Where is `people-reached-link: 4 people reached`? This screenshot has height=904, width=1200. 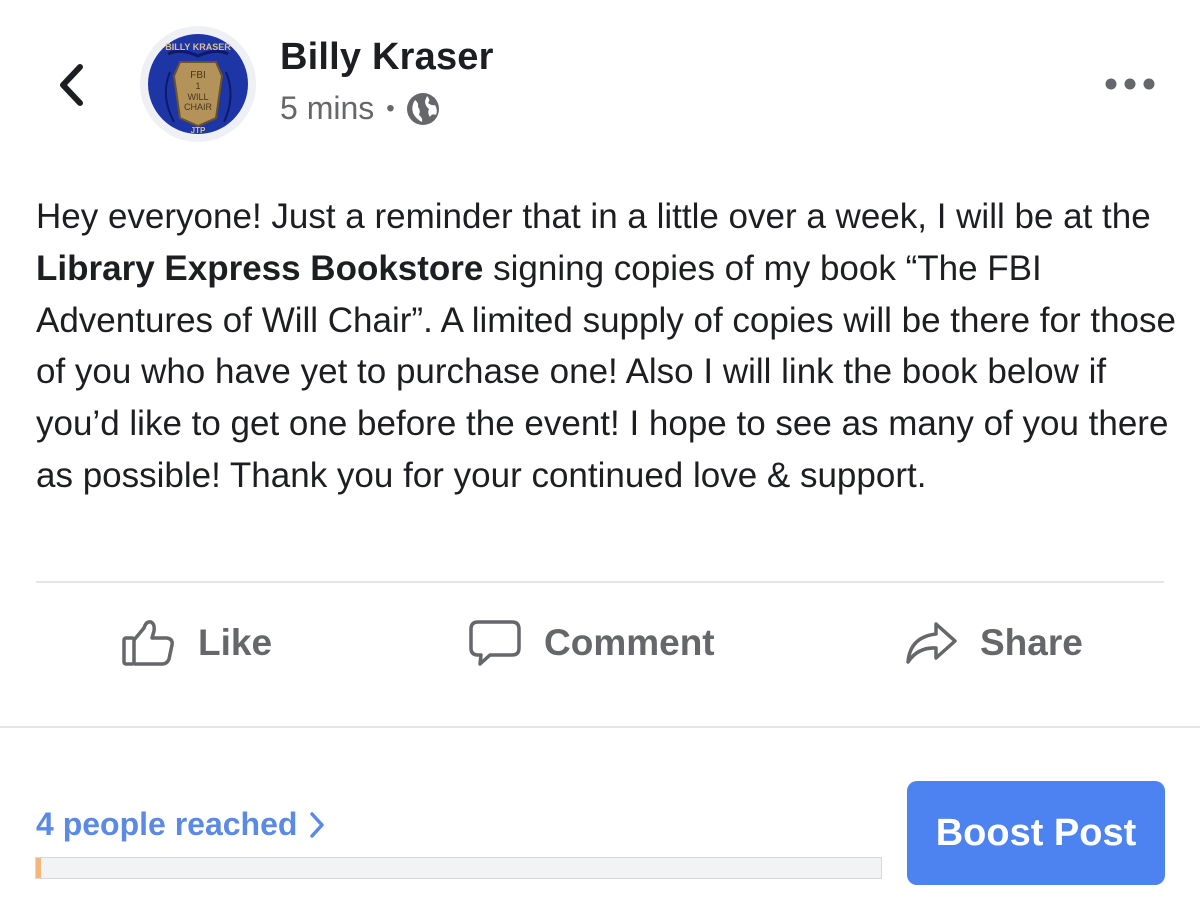 people-reached-link: 4 people reached is located at coordinates (180, 824).